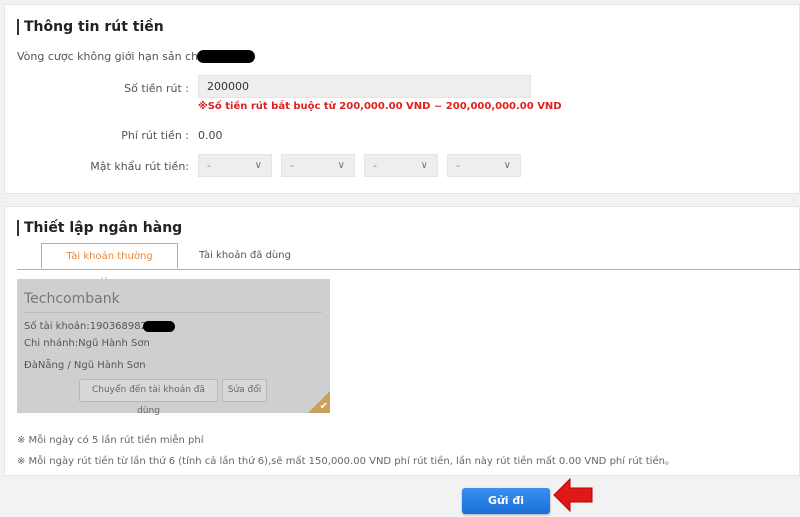 Image resolution: width=800 pixels, height=517 pixels. Describe the element at coordinates (90, 27) in the screenshot. I see `withdraw-info-title: Thông tin rút tiền` at that location.